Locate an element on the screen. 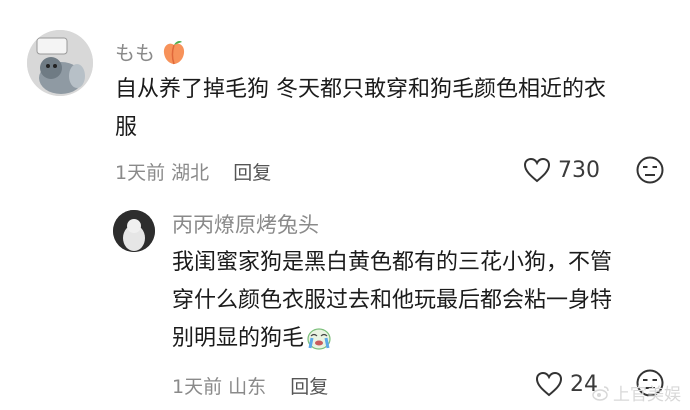 The height and width of the screenshot is (410, 690). reply-line: 我闺蜜家狗是黑白黄色都有的三花小狗，不管 is located at coordinates (392, 262).